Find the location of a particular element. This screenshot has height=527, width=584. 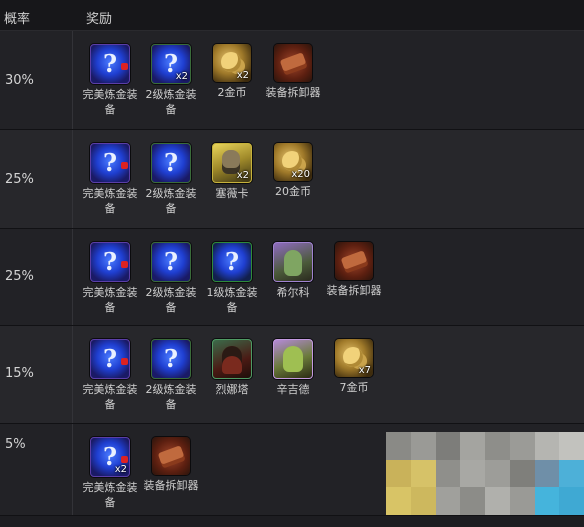

reward-item: 辛吉德 is located at coordinates (293, 368).